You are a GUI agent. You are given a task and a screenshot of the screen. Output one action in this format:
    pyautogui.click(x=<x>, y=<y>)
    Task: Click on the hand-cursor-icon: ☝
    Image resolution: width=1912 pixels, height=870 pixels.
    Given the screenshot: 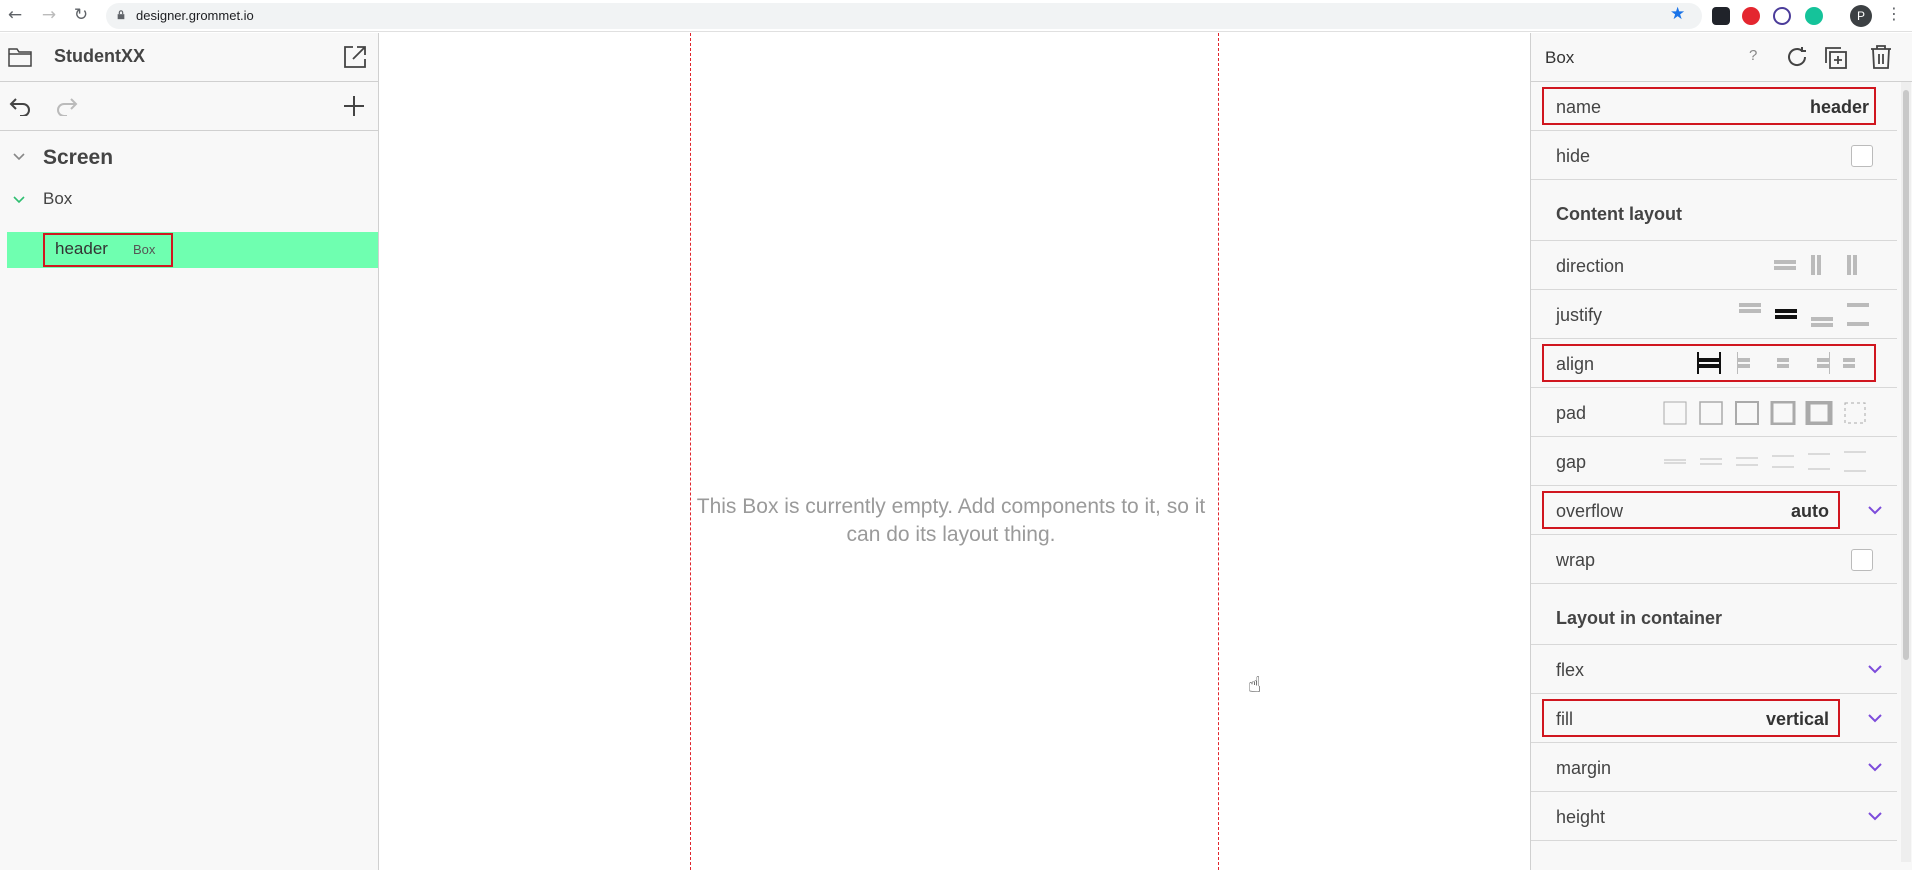 What is the action you would take?
    pyautogui.click(x=1255, y=685)
    